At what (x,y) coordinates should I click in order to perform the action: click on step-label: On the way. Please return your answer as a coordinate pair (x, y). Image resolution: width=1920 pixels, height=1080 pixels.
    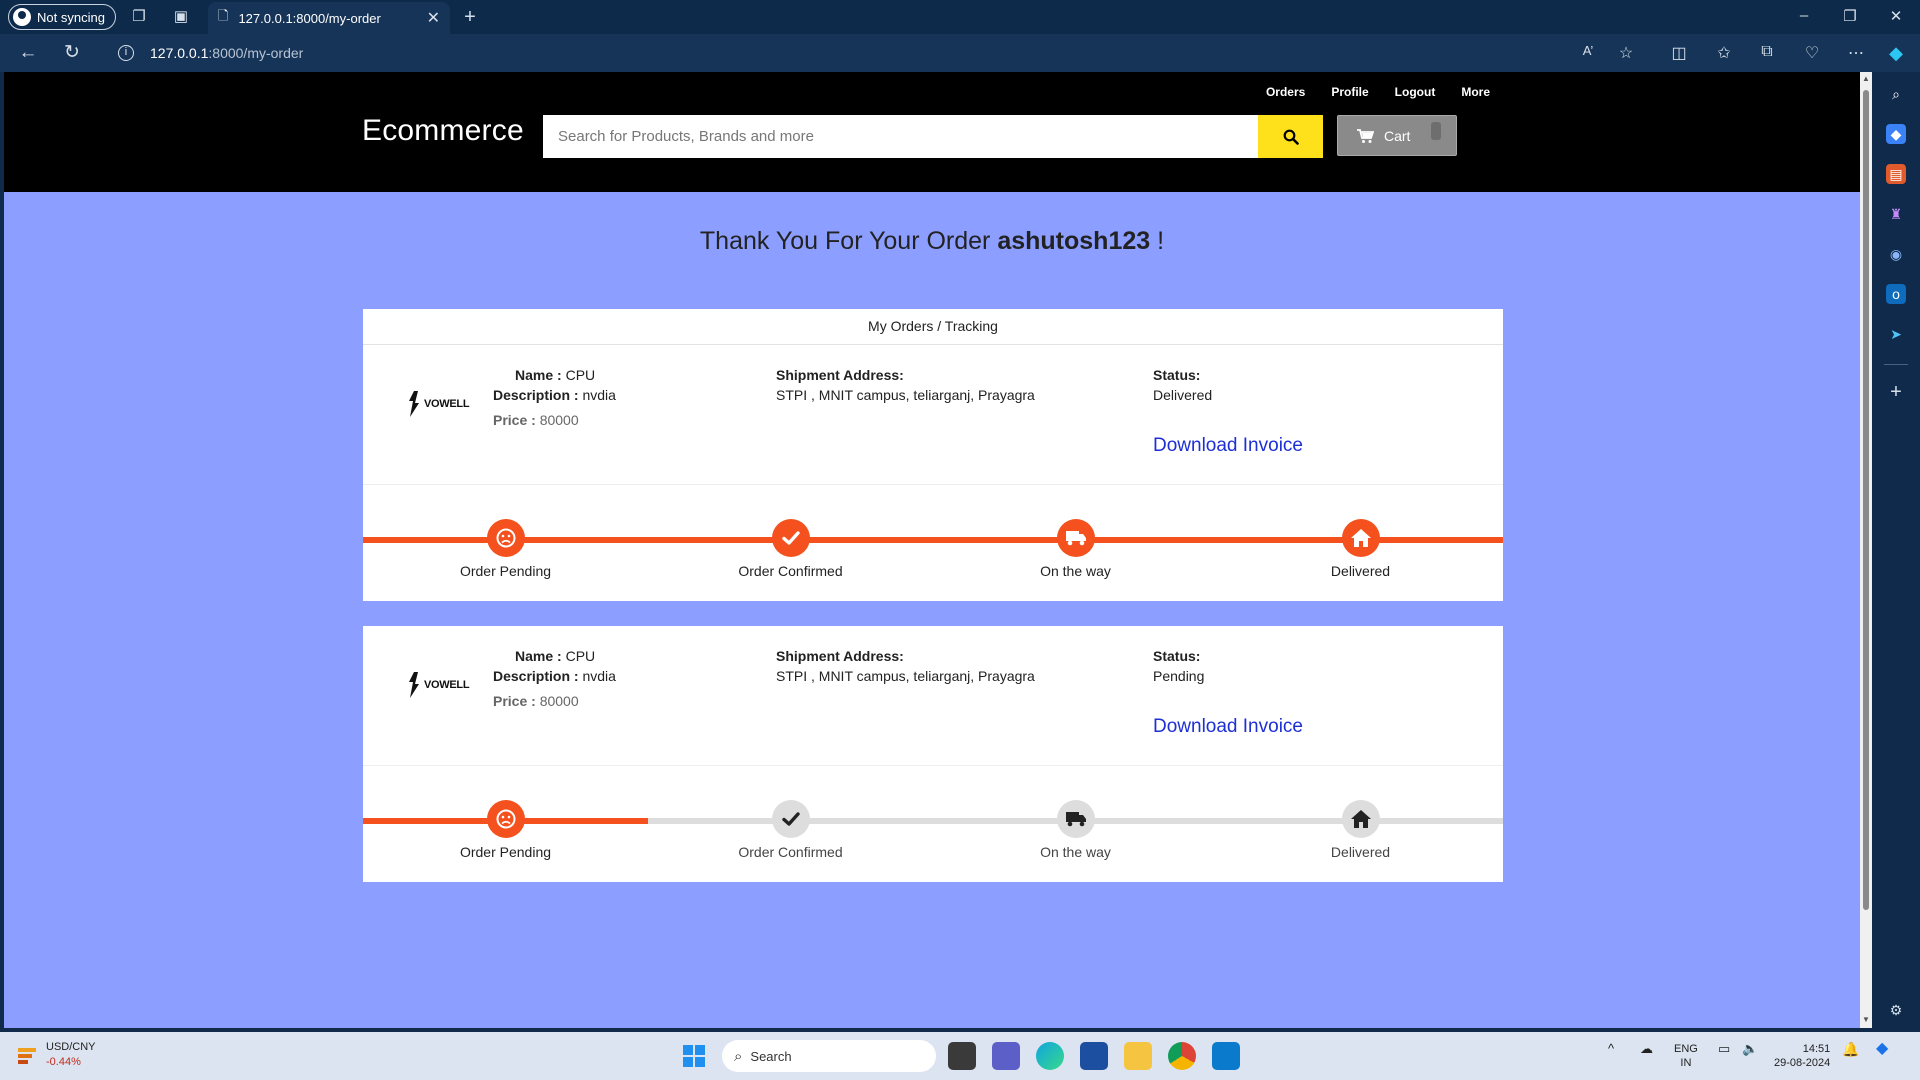
    Looking at the image, I should click on (1075, 852).